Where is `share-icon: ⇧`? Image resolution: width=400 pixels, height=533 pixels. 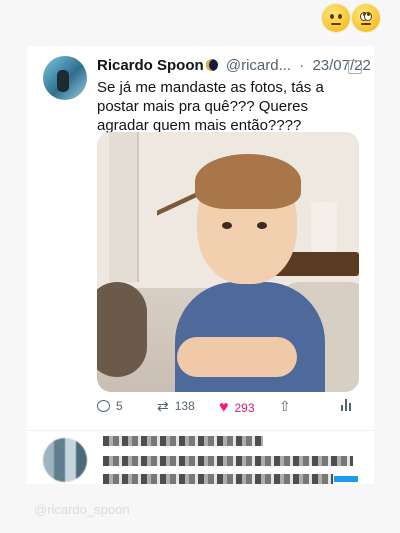 share-icon: ⇧ is located at coordinates (285, 406).